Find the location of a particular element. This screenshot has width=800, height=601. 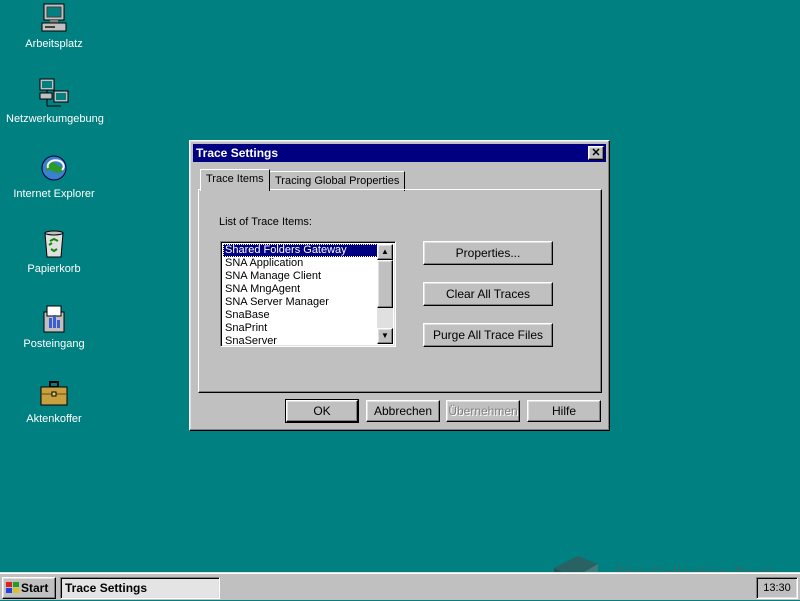

purge-all-label: Purge All Trace Files is located at coordinates (488, 335).